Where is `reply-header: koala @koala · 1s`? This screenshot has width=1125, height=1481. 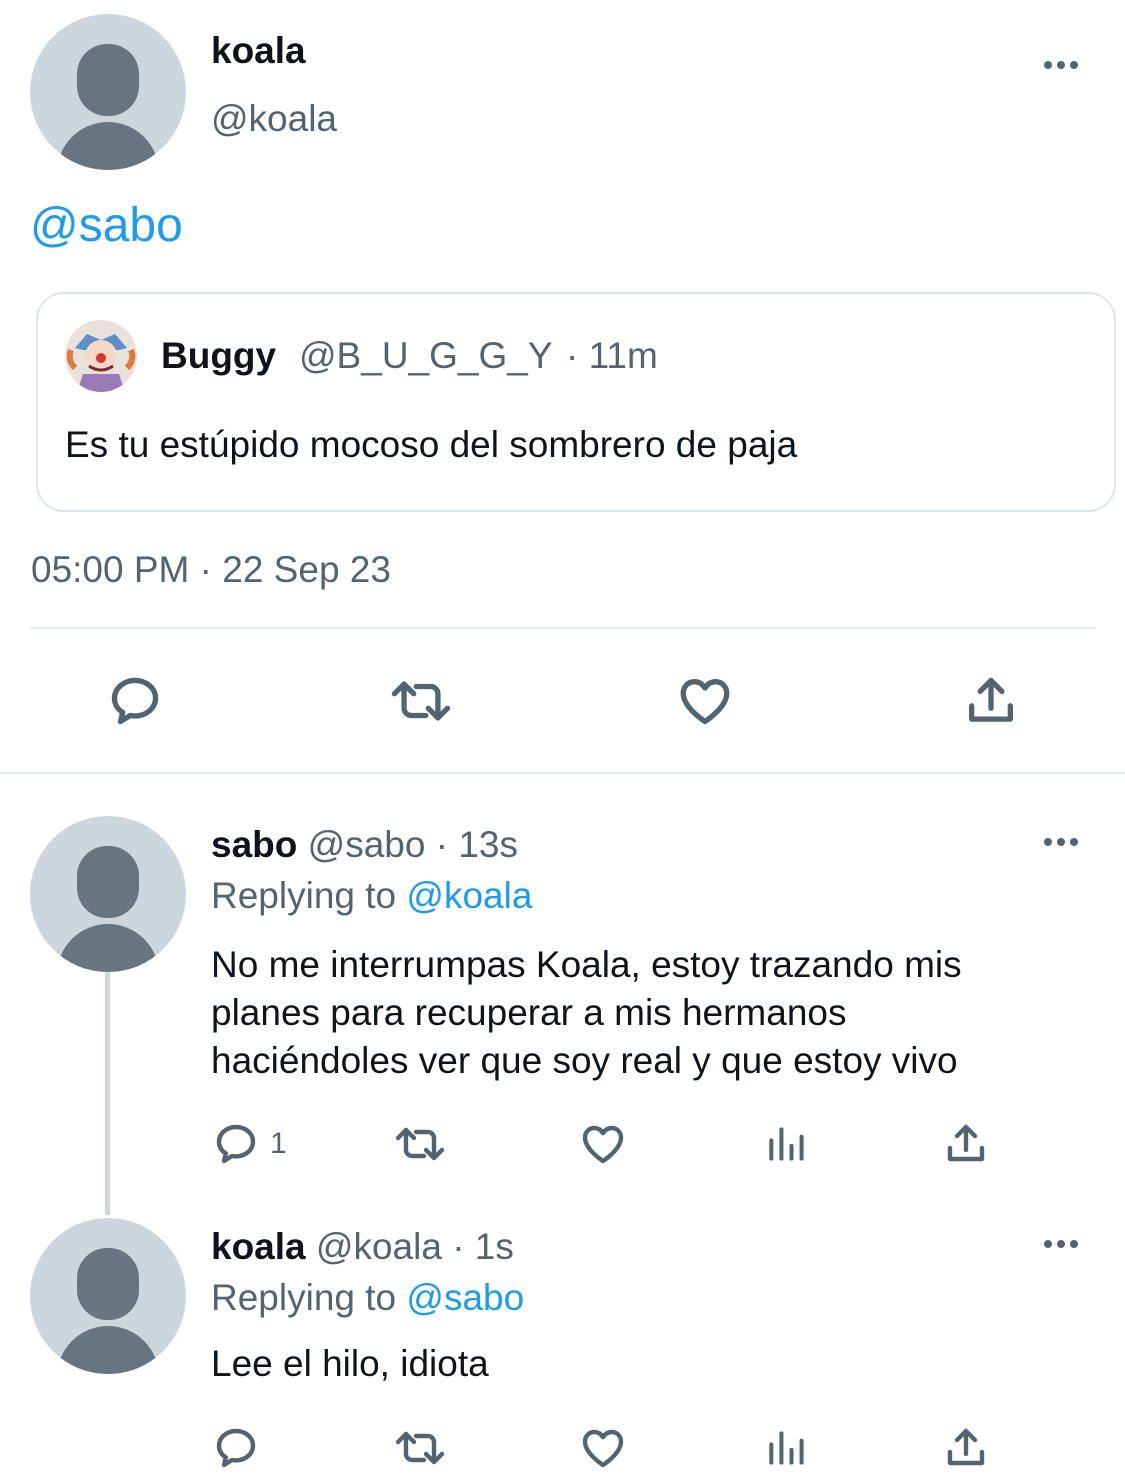 reply-header: koala @koala · 1s is located at coordinates (362, 1247).